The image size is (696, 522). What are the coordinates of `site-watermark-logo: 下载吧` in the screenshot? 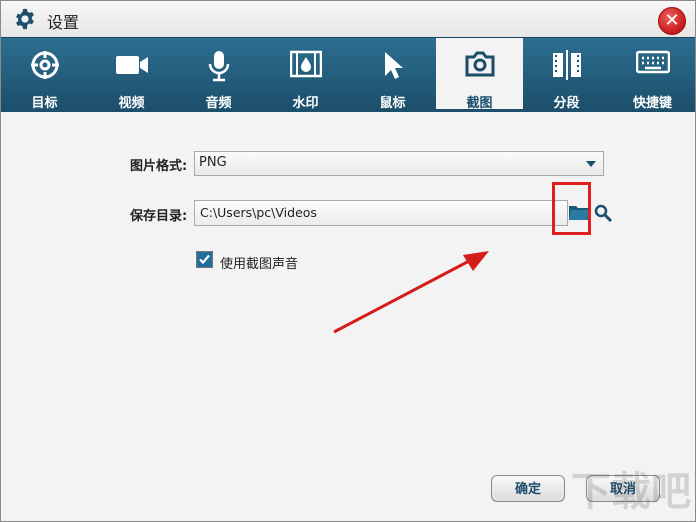 It's located at (631, 492).